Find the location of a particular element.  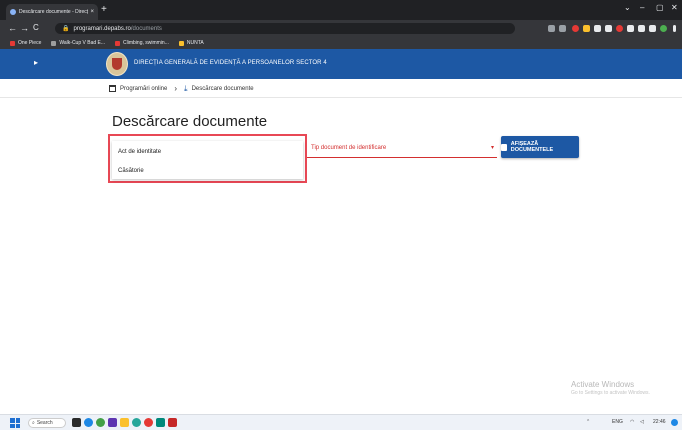

breadcrumb-link-programari: Programări online is located at coordinates (143, 89).